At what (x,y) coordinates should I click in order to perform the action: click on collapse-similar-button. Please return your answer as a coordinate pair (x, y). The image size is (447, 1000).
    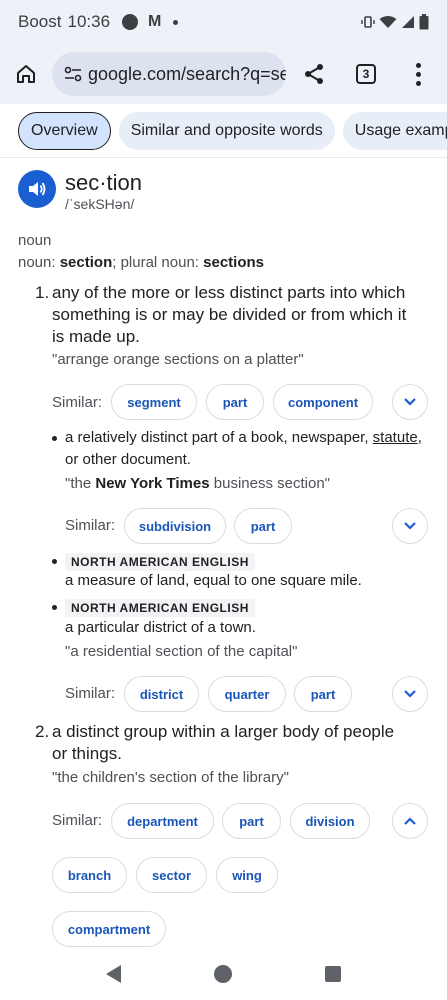
    Looking at the image, I should click on (410, 821).